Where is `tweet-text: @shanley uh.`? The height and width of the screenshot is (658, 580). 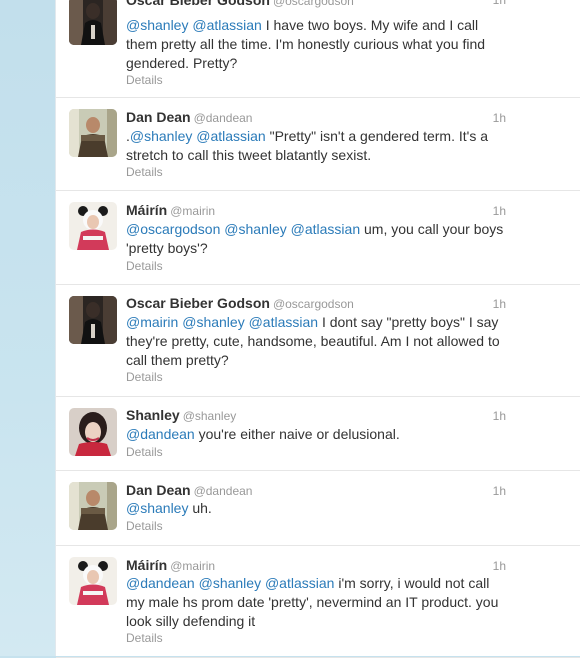
tweet-text: @shanley uh. is located at coordinates (318, 508).